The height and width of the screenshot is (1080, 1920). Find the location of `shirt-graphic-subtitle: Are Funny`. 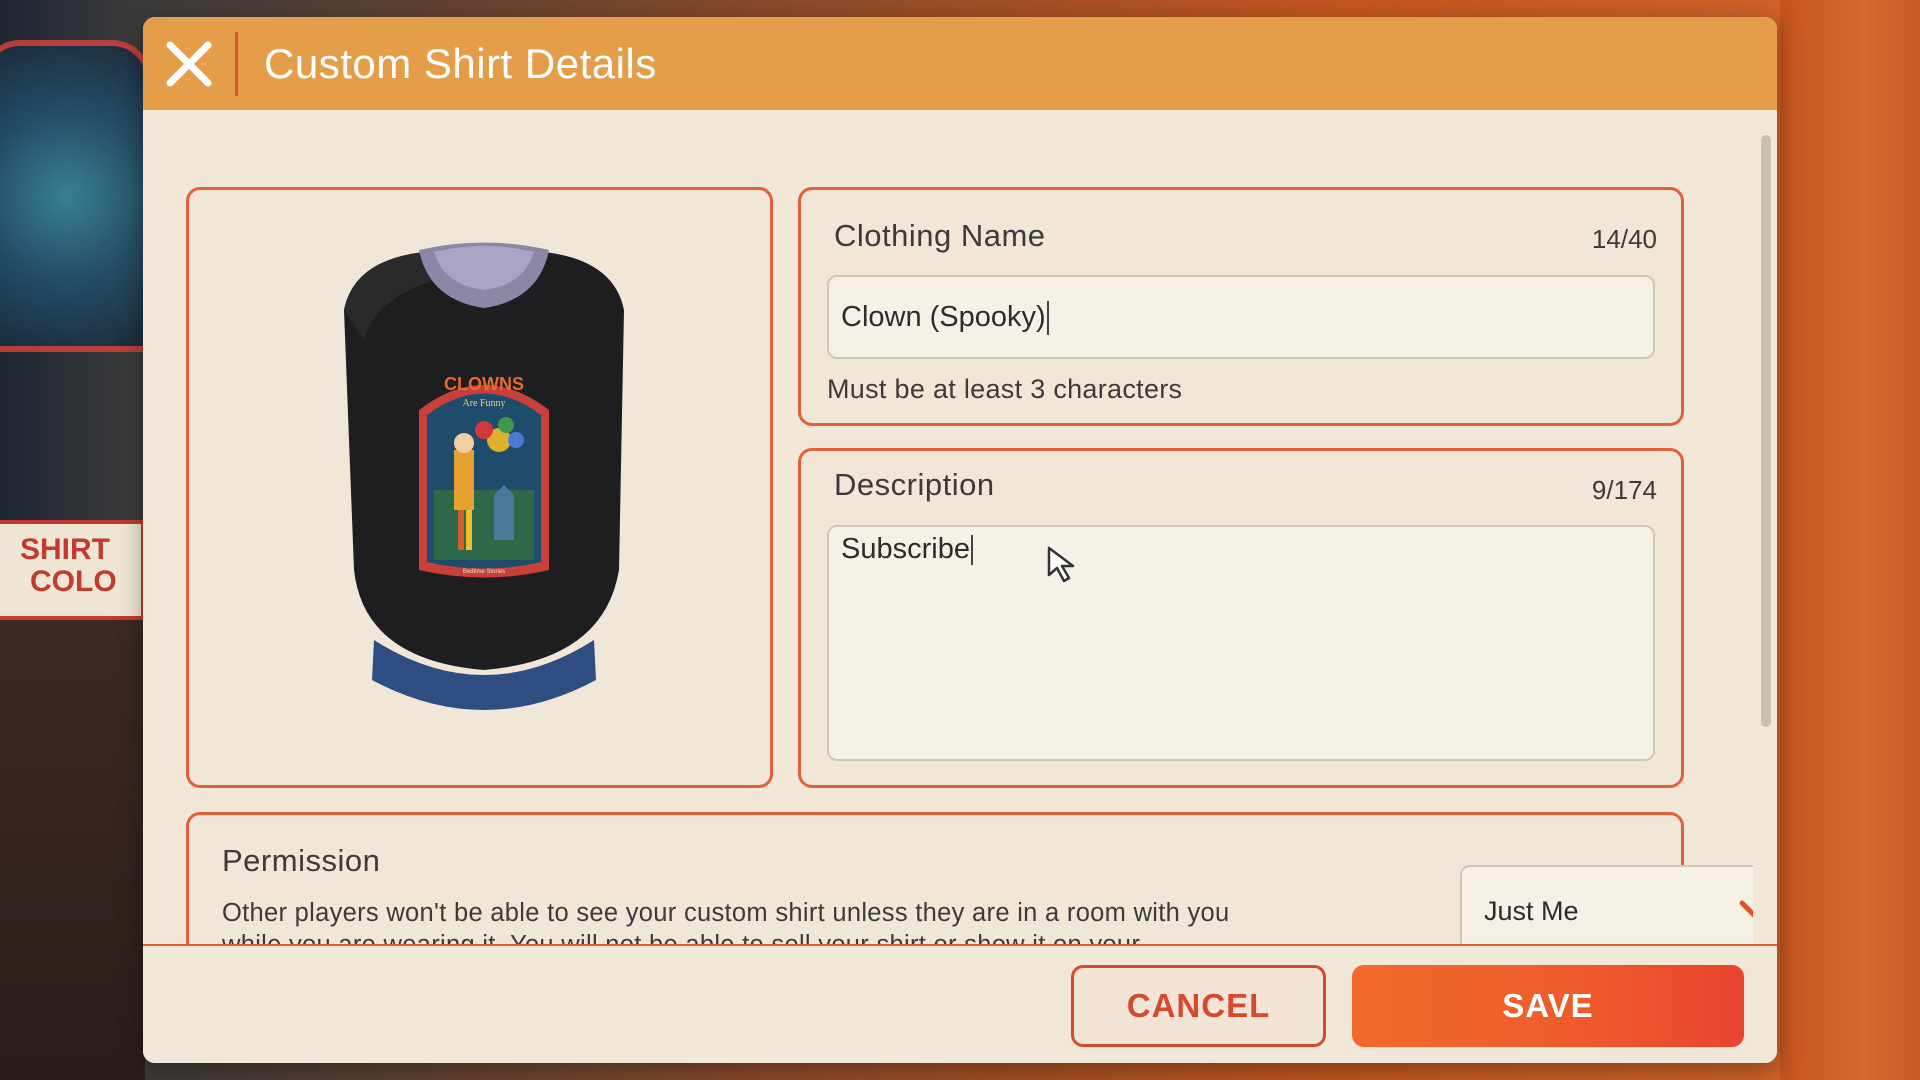

shirt-graphic-subtitle: Are Funny is located at coordinates (483, 403).